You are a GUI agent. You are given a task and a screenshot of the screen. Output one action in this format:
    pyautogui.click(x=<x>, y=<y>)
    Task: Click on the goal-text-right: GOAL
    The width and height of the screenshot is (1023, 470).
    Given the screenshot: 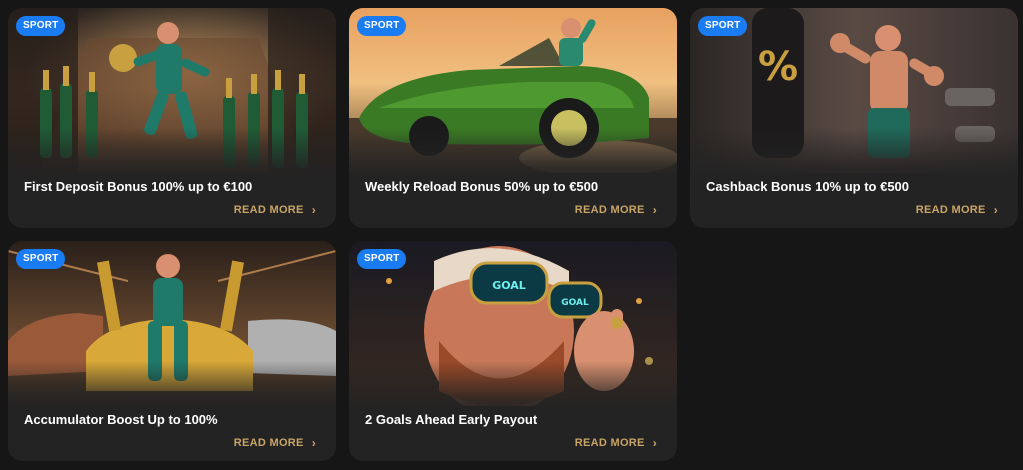 What is the action you would take?
    pyautogui.click(x=575, y=303)
    